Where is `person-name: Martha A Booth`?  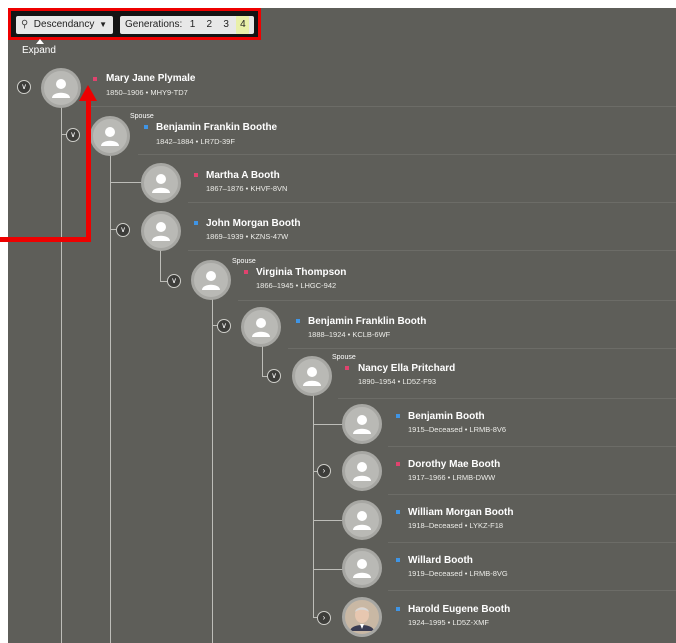 person-name: Martha A Booth is located at coordinates (243, 175).